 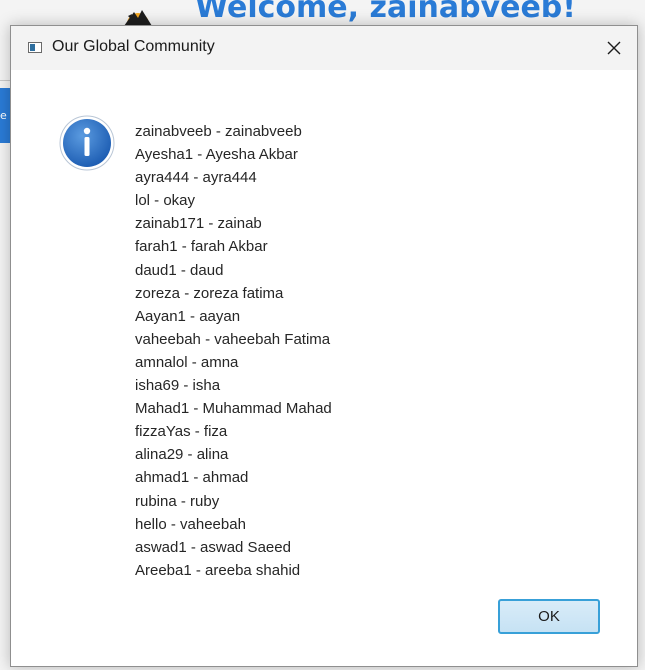 What do you see at coordinates (188, 316) in the screenshot?
I see `member-list-item: Aayan1 - aayan` at bounding box center [188, 316].